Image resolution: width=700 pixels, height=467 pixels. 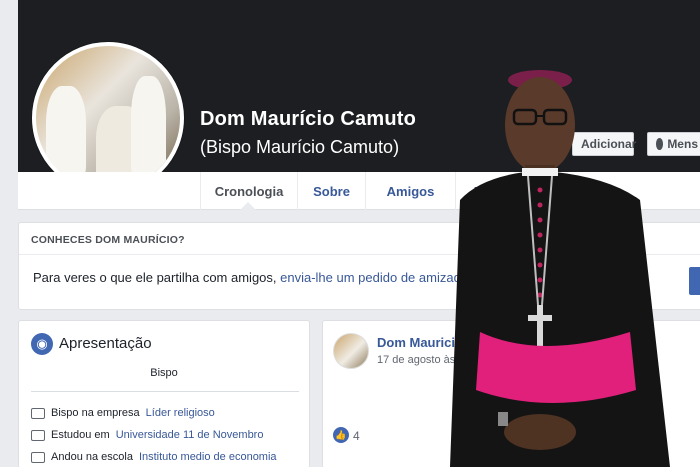 What do you see at coordinates (95, 413) in the screenshot?
I see `intro-work-prefix: Bispo na empresa` at bounding box center [95, 413].